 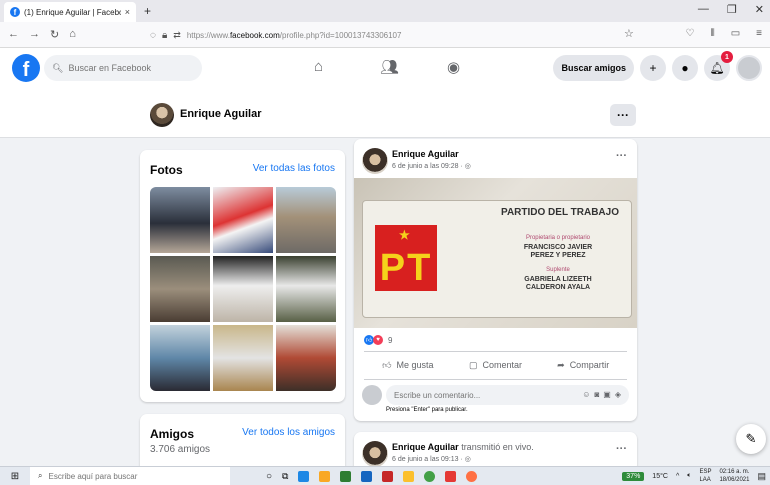 What do you see at coordinates (751, 439) in the screenshot?
I see `compose-icon: ✎` at bounding box center [751, 439].